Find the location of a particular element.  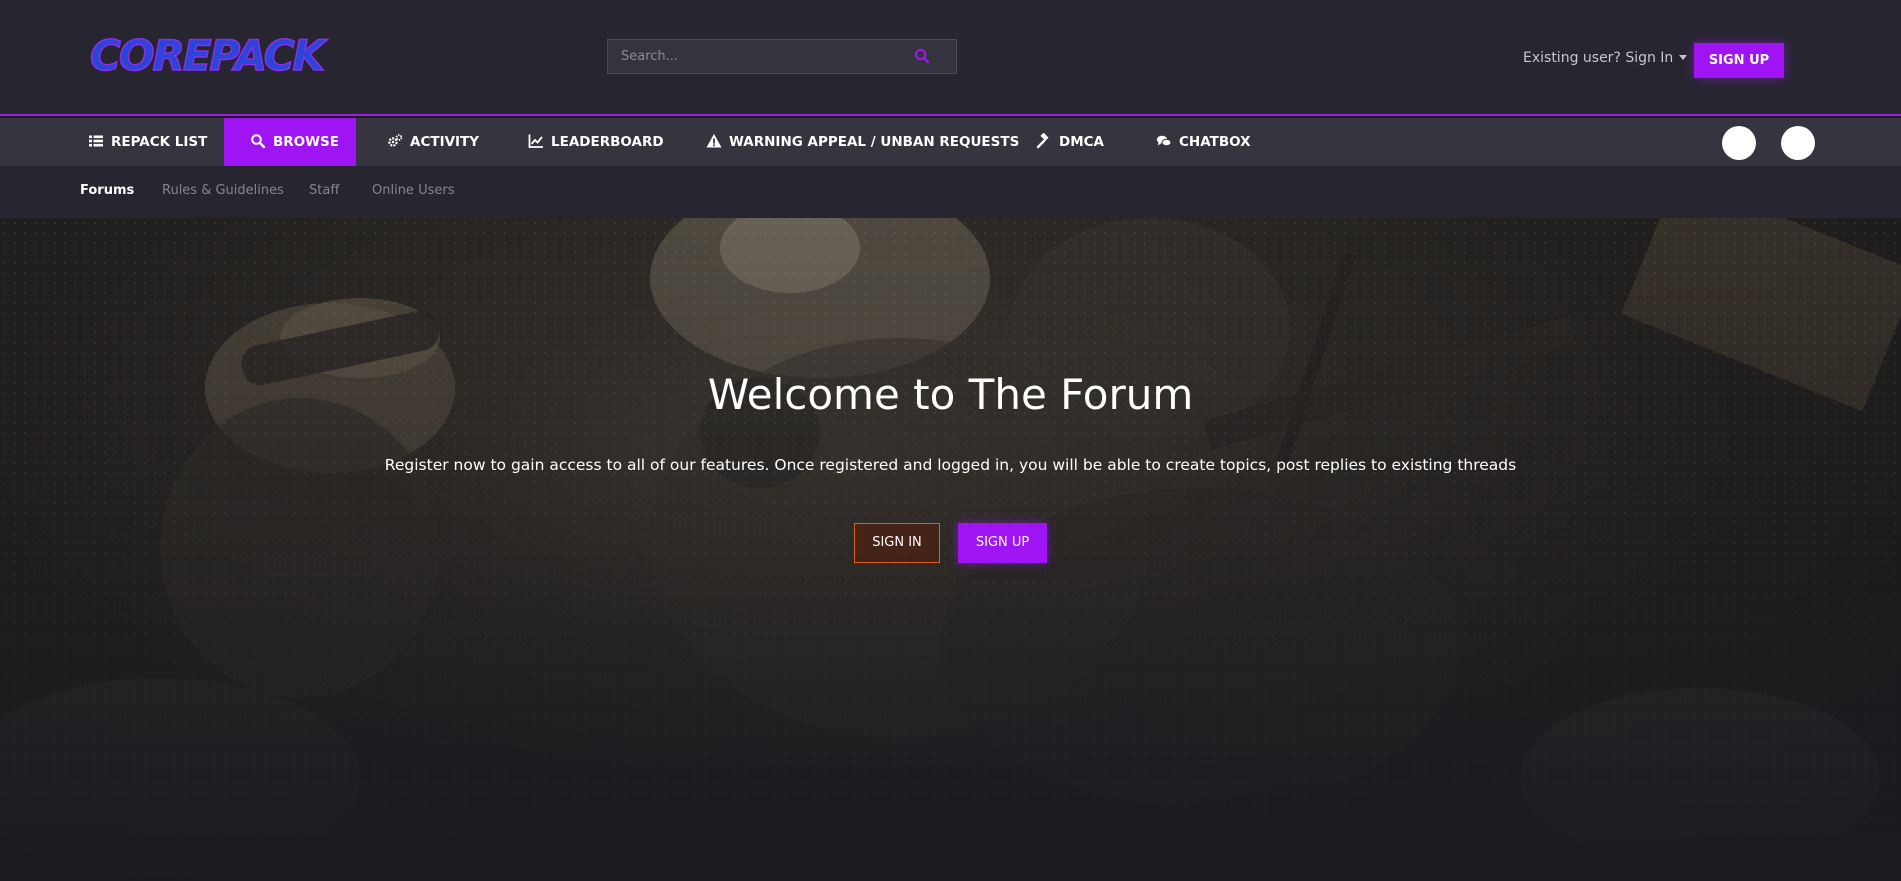

warning-icon is located at coordinates (714, 141).